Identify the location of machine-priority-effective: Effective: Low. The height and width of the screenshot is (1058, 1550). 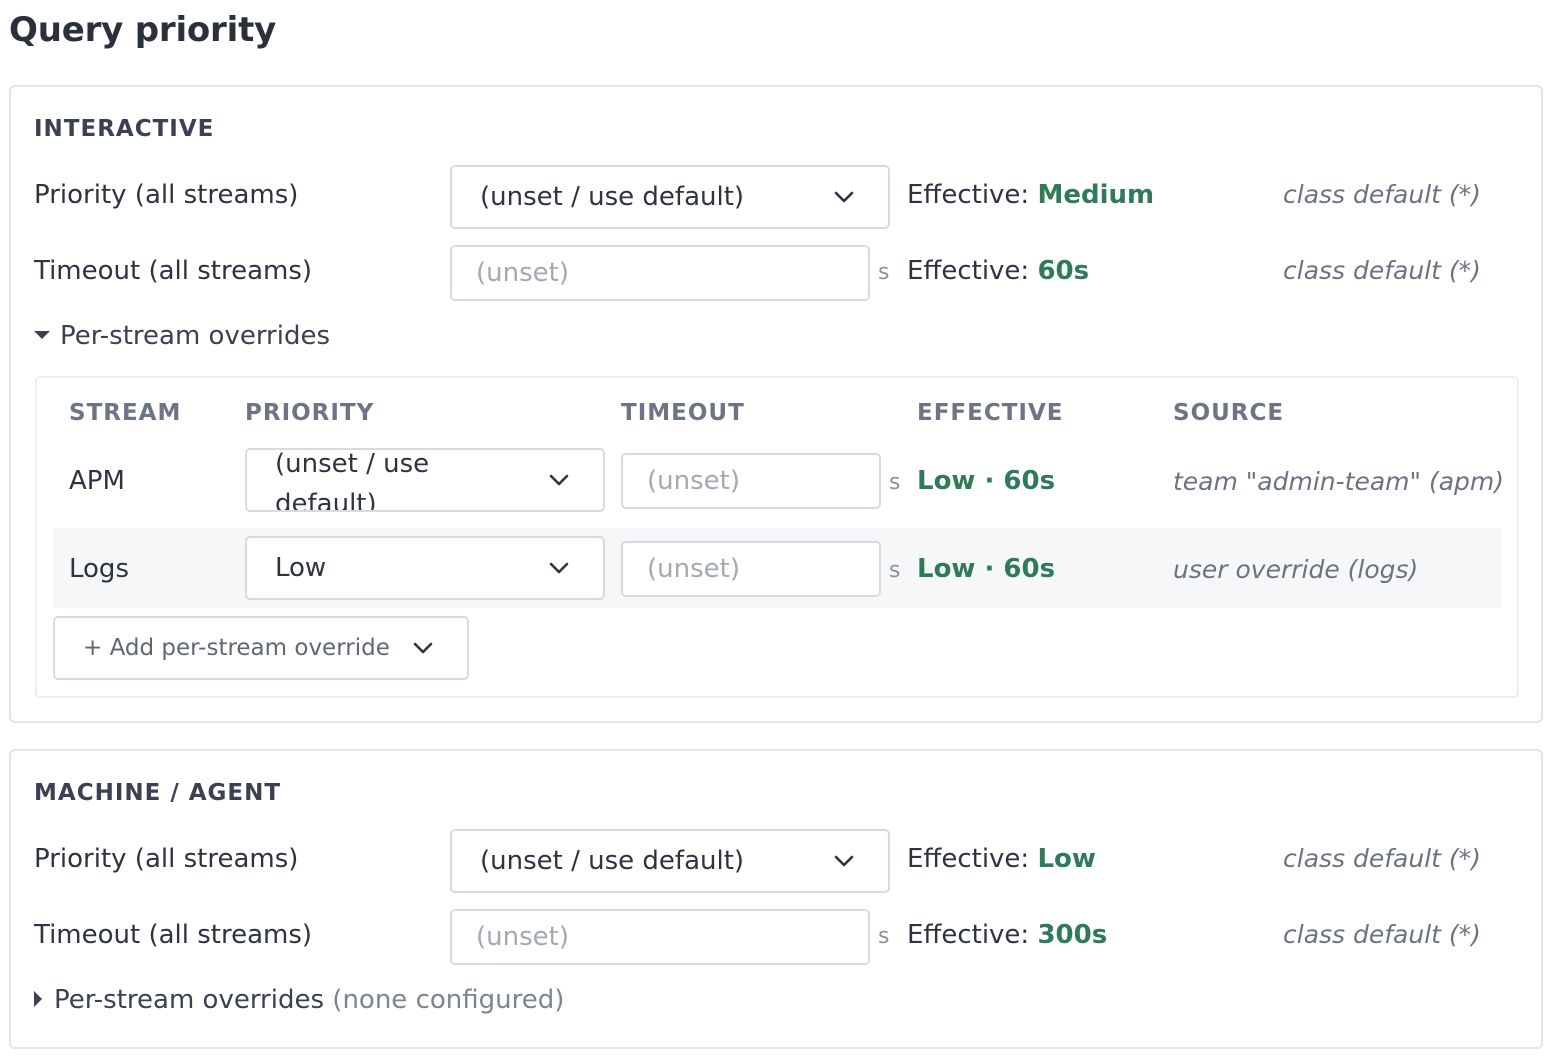
(1001, 859).